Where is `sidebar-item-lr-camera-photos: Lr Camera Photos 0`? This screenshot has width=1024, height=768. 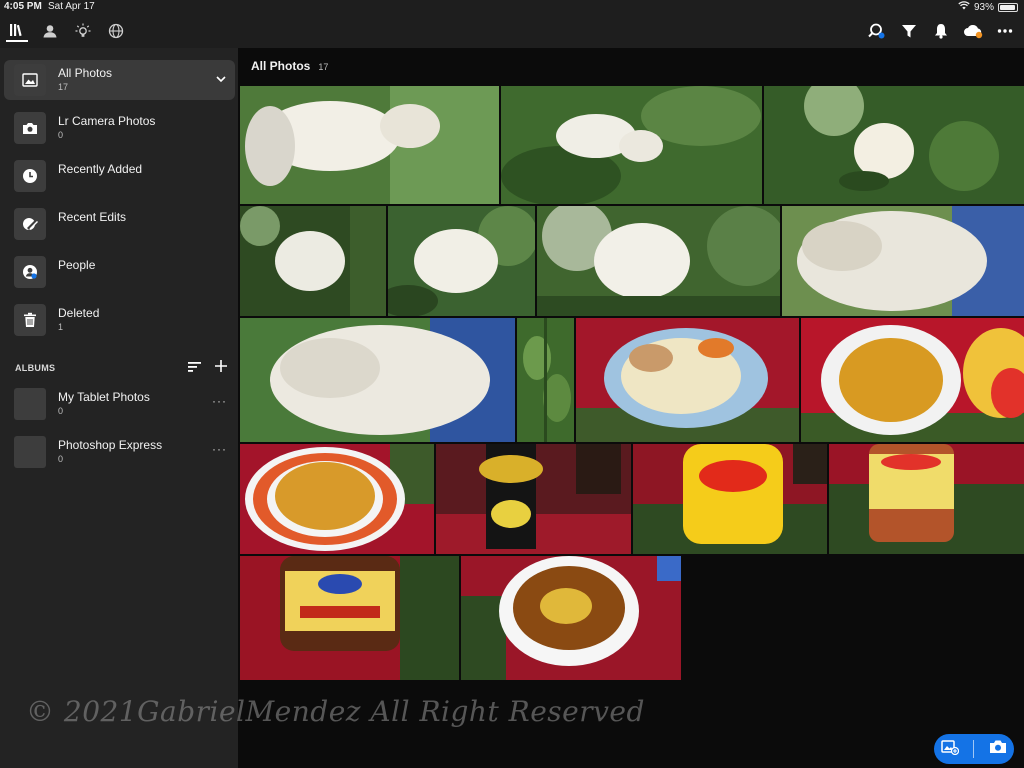
sidebar-item-lr-camera-photos: Lr Camera Photos 0 is located at coordinates (119, 128).